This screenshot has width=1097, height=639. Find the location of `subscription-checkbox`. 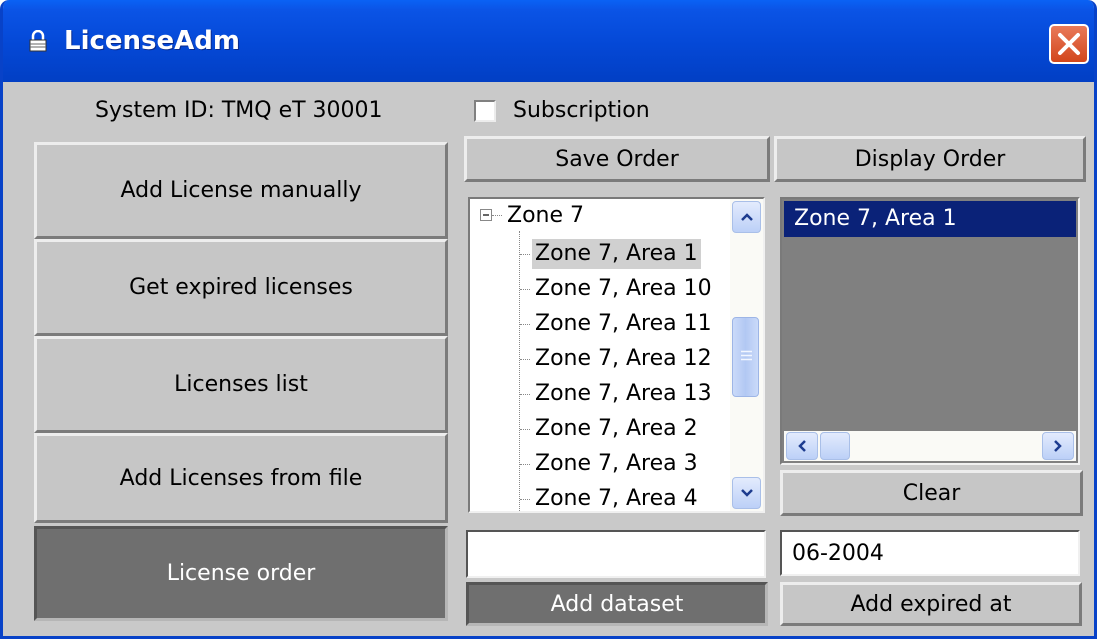

subscription-checkbox is located at coordinates (485, 111).